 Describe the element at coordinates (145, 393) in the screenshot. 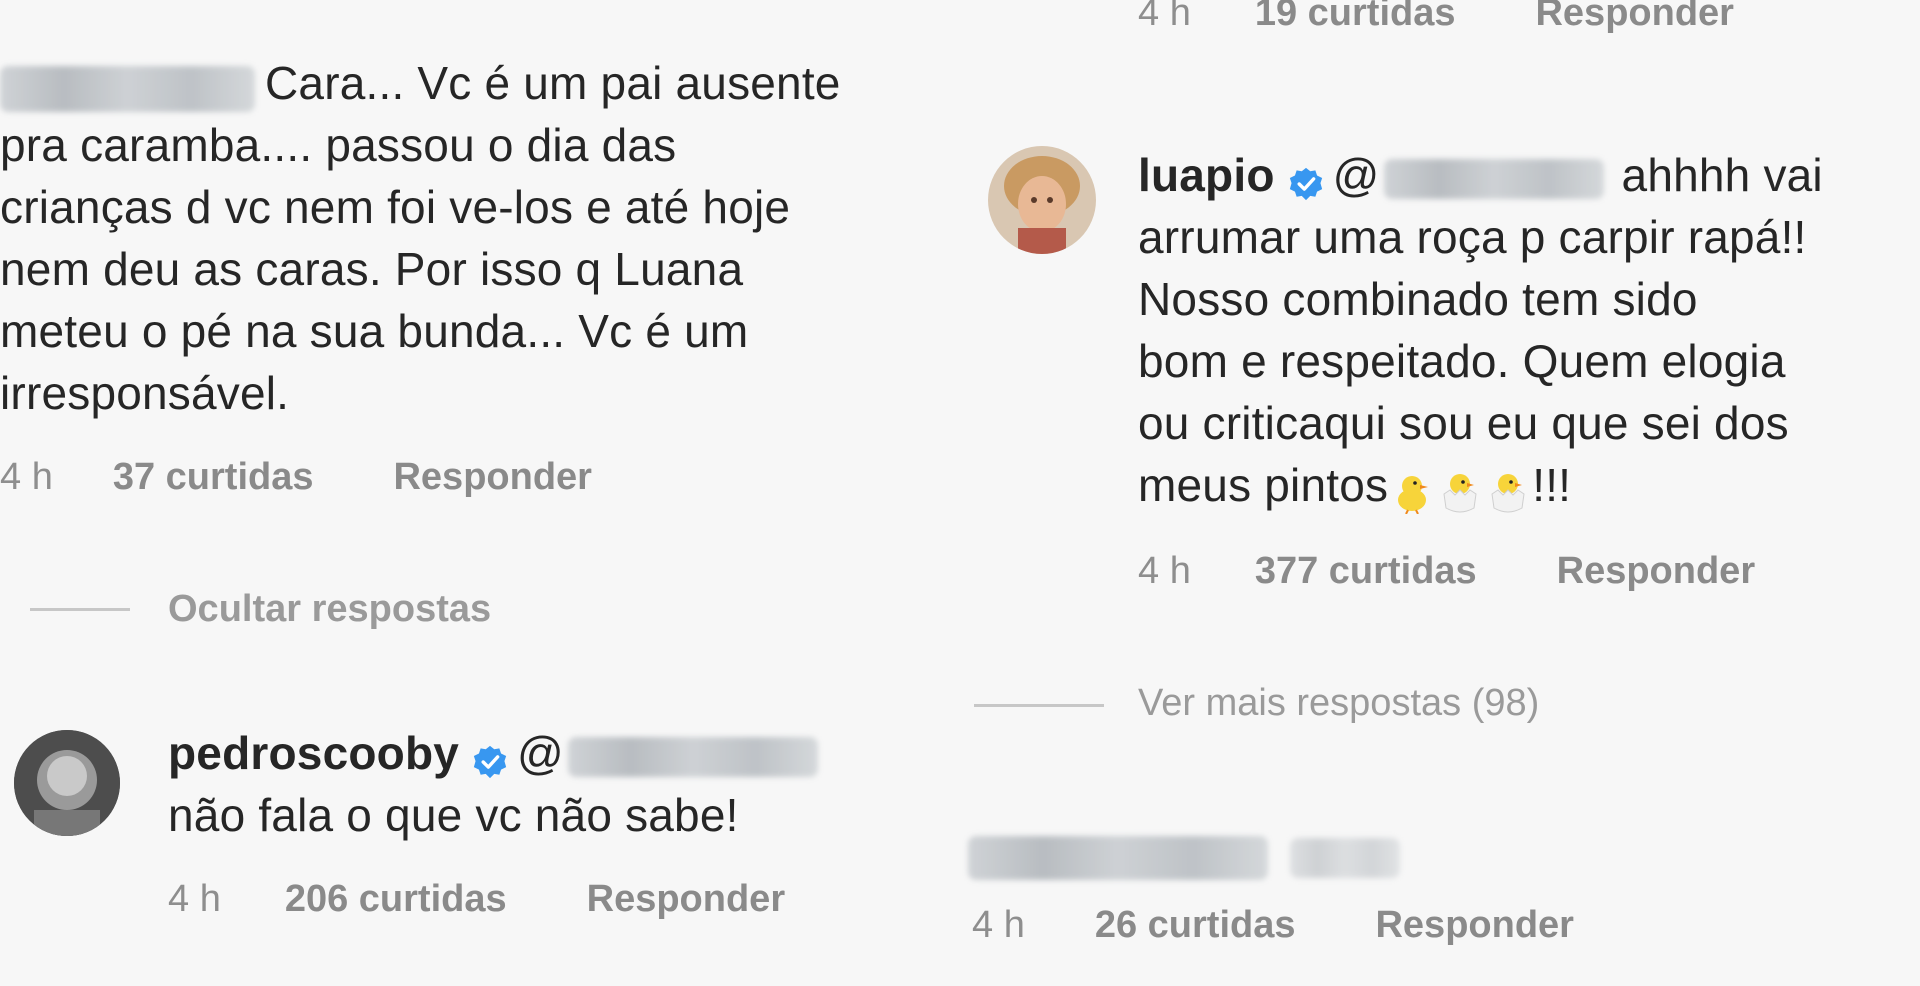

I see `comment-line: irresponsável.` at that location.